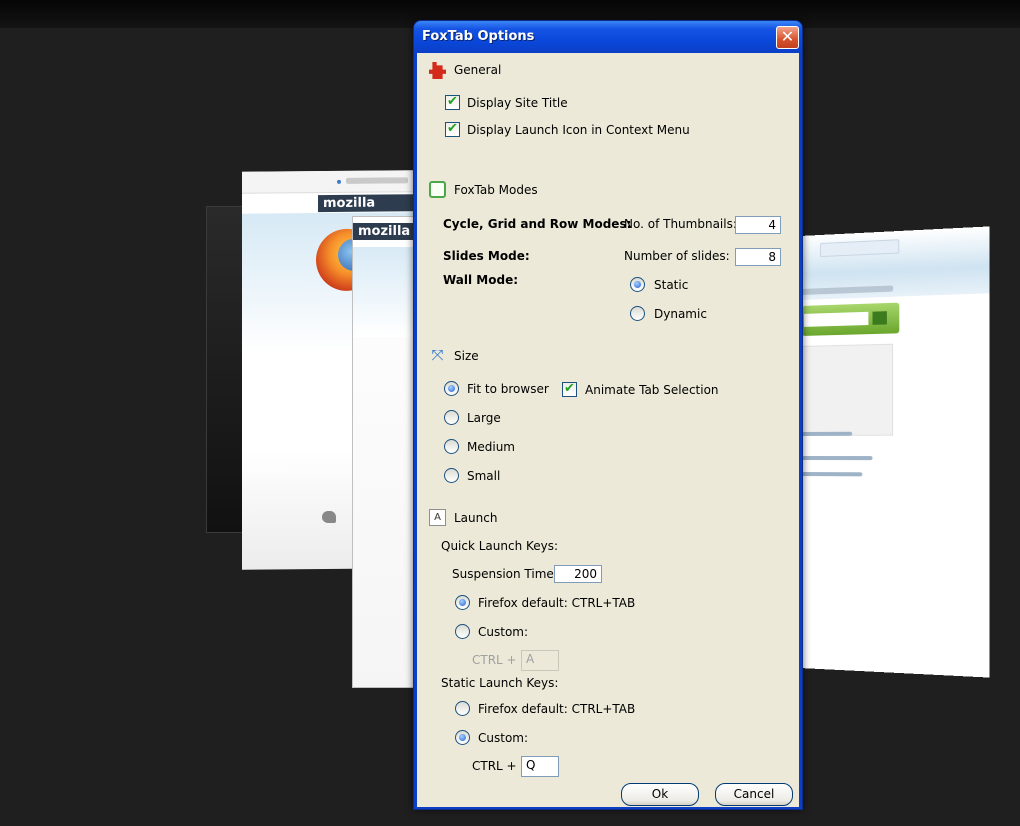 The image size is (1020, 826). Describe the element at coordinates (462, 602) in the screenshot. I see `quick-default-radio` at that location.